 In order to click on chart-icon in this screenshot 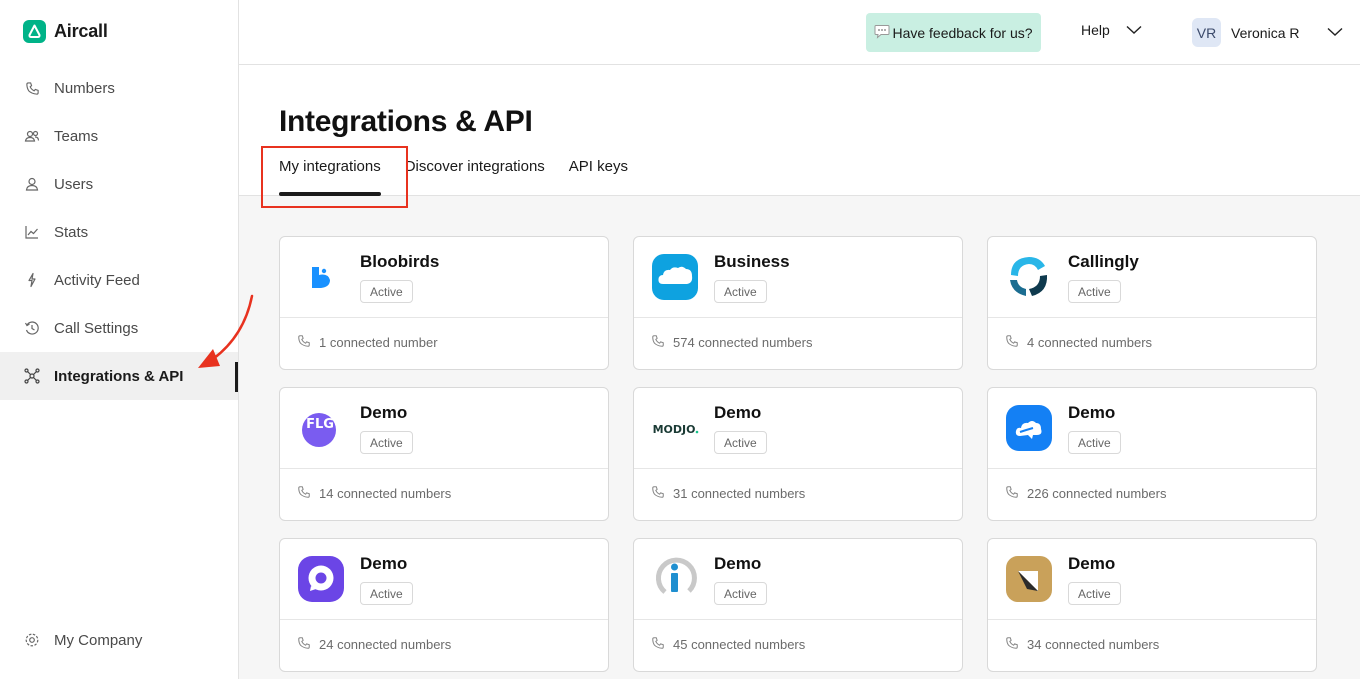, I will do `click(32, 232)`.